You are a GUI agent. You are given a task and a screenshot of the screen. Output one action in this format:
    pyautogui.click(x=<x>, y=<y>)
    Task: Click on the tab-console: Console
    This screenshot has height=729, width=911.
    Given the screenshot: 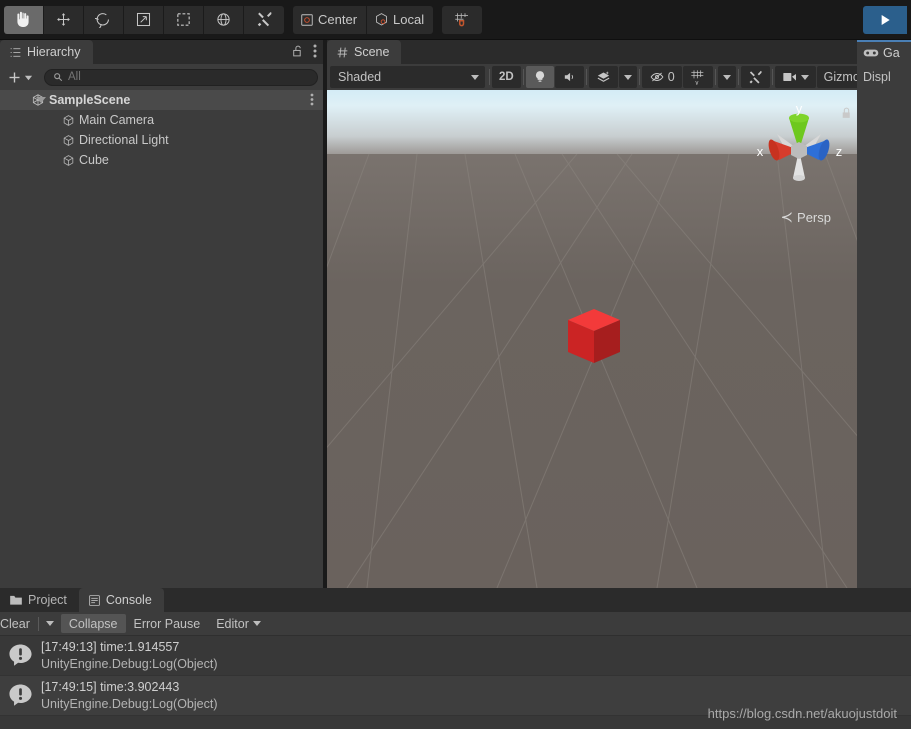 What is the action you would take?
    pyautogui.click(x=121, y=600)
    